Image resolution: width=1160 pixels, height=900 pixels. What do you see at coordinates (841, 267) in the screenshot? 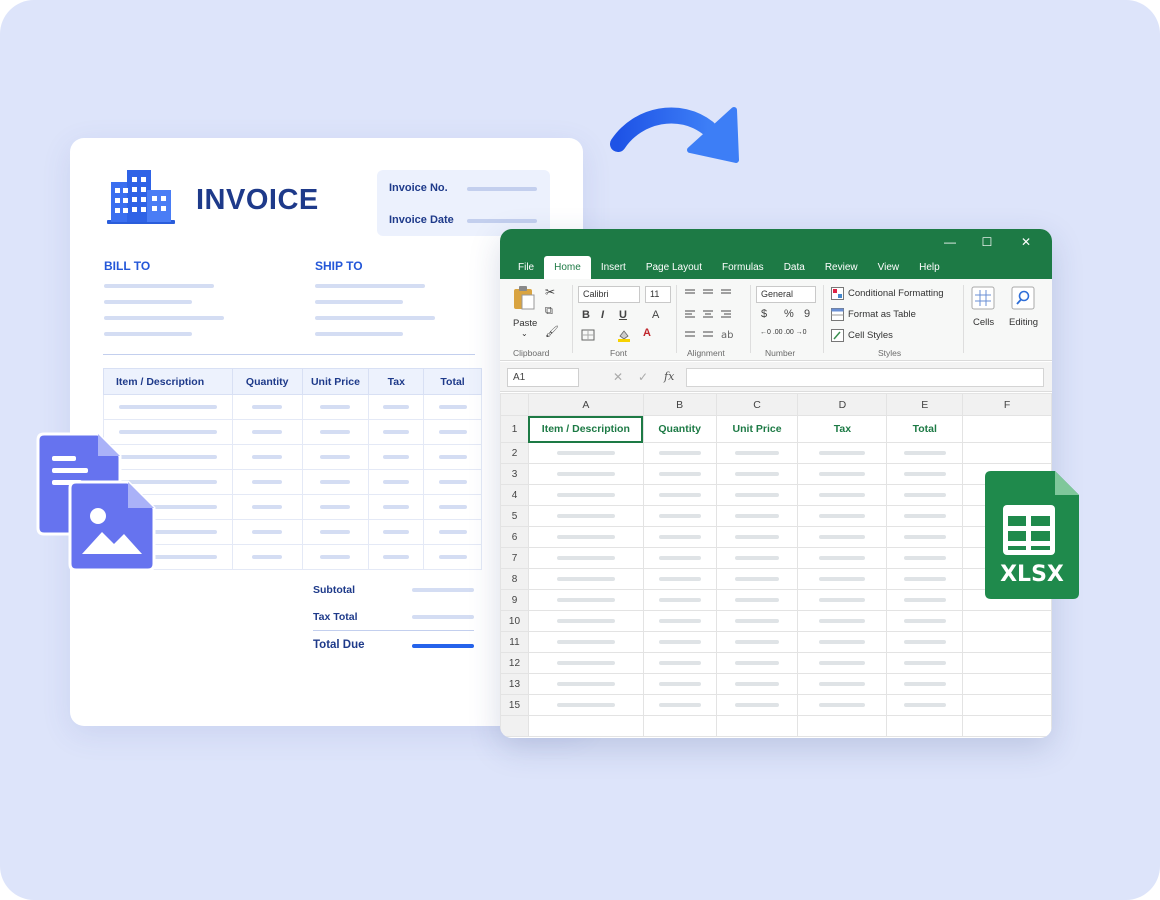
I see `tab-review: Review` at bounding box center [841, 267].